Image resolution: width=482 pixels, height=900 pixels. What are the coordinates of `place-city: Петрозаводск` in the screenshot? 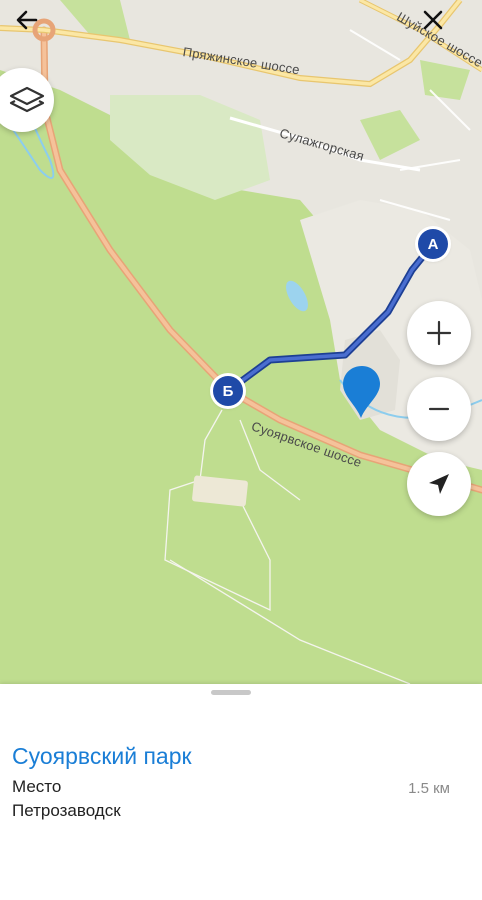 It's located at (66, 810).